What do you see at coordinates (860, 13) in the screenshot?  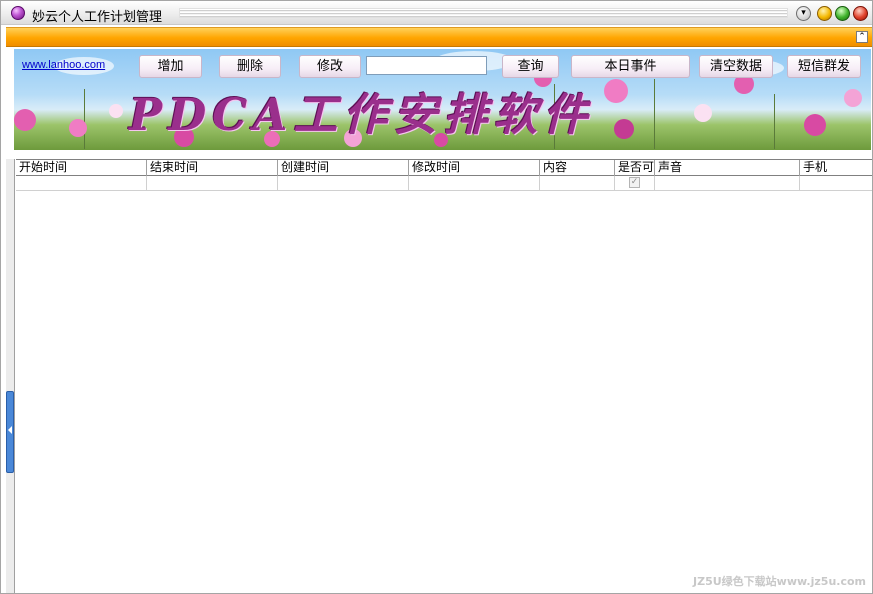 I see `close-button` at bounding box center [860, 13].